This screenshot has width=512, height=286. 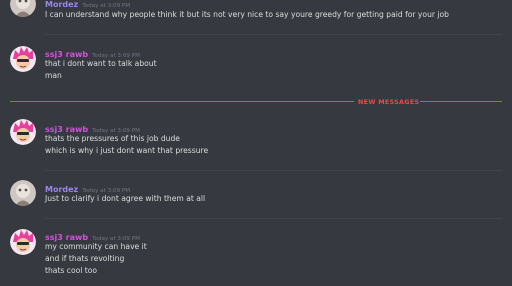 What do you see at coordinates (53, 75) in the screenshot?
I see `message-text: man` at bounding box center [53, 75].